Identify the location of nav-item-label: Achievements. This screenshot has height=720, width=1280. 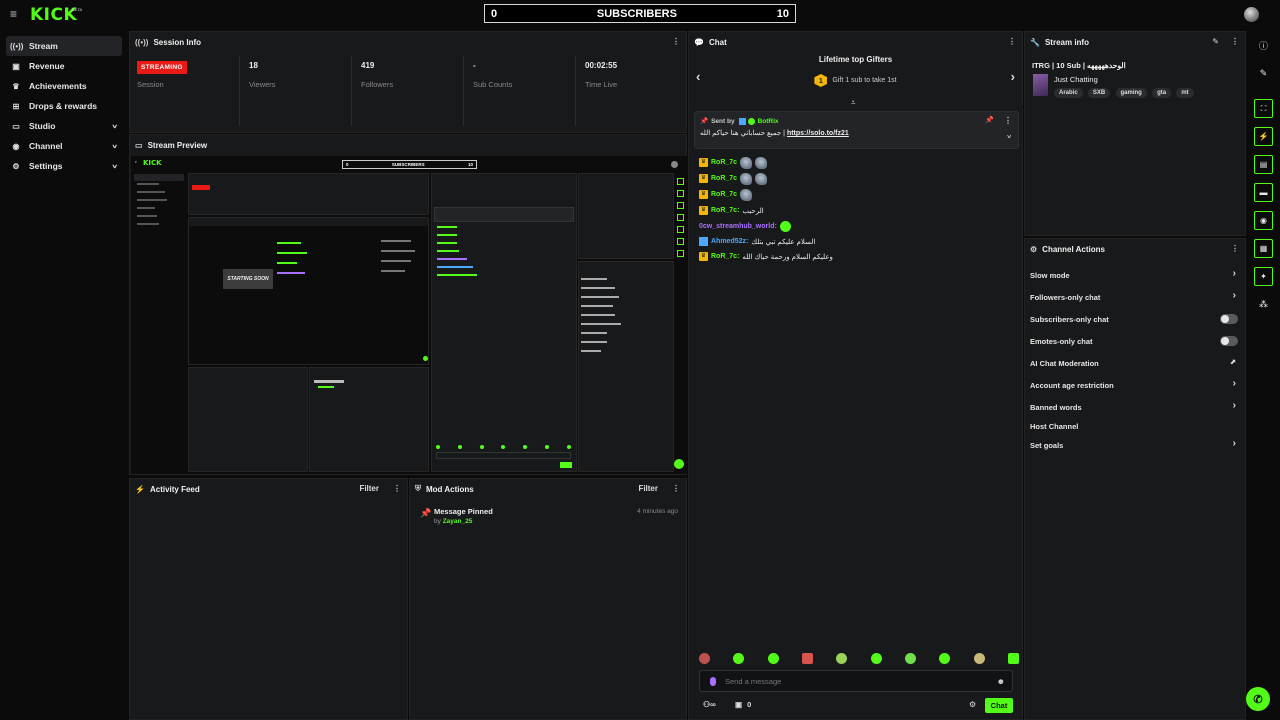
(58, 86).